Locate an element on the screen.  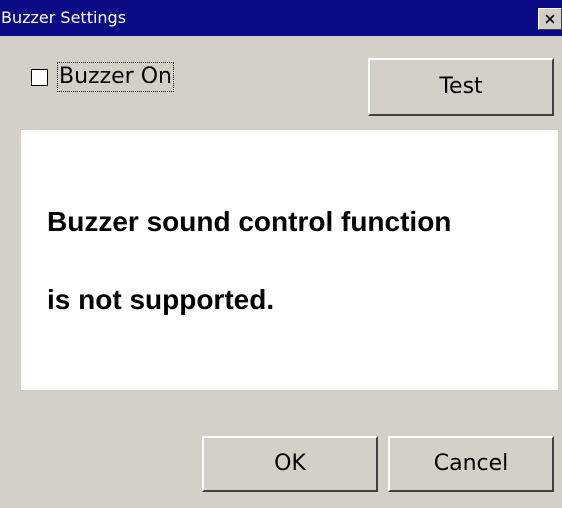
close-icon is located at coordinates (550, 19).